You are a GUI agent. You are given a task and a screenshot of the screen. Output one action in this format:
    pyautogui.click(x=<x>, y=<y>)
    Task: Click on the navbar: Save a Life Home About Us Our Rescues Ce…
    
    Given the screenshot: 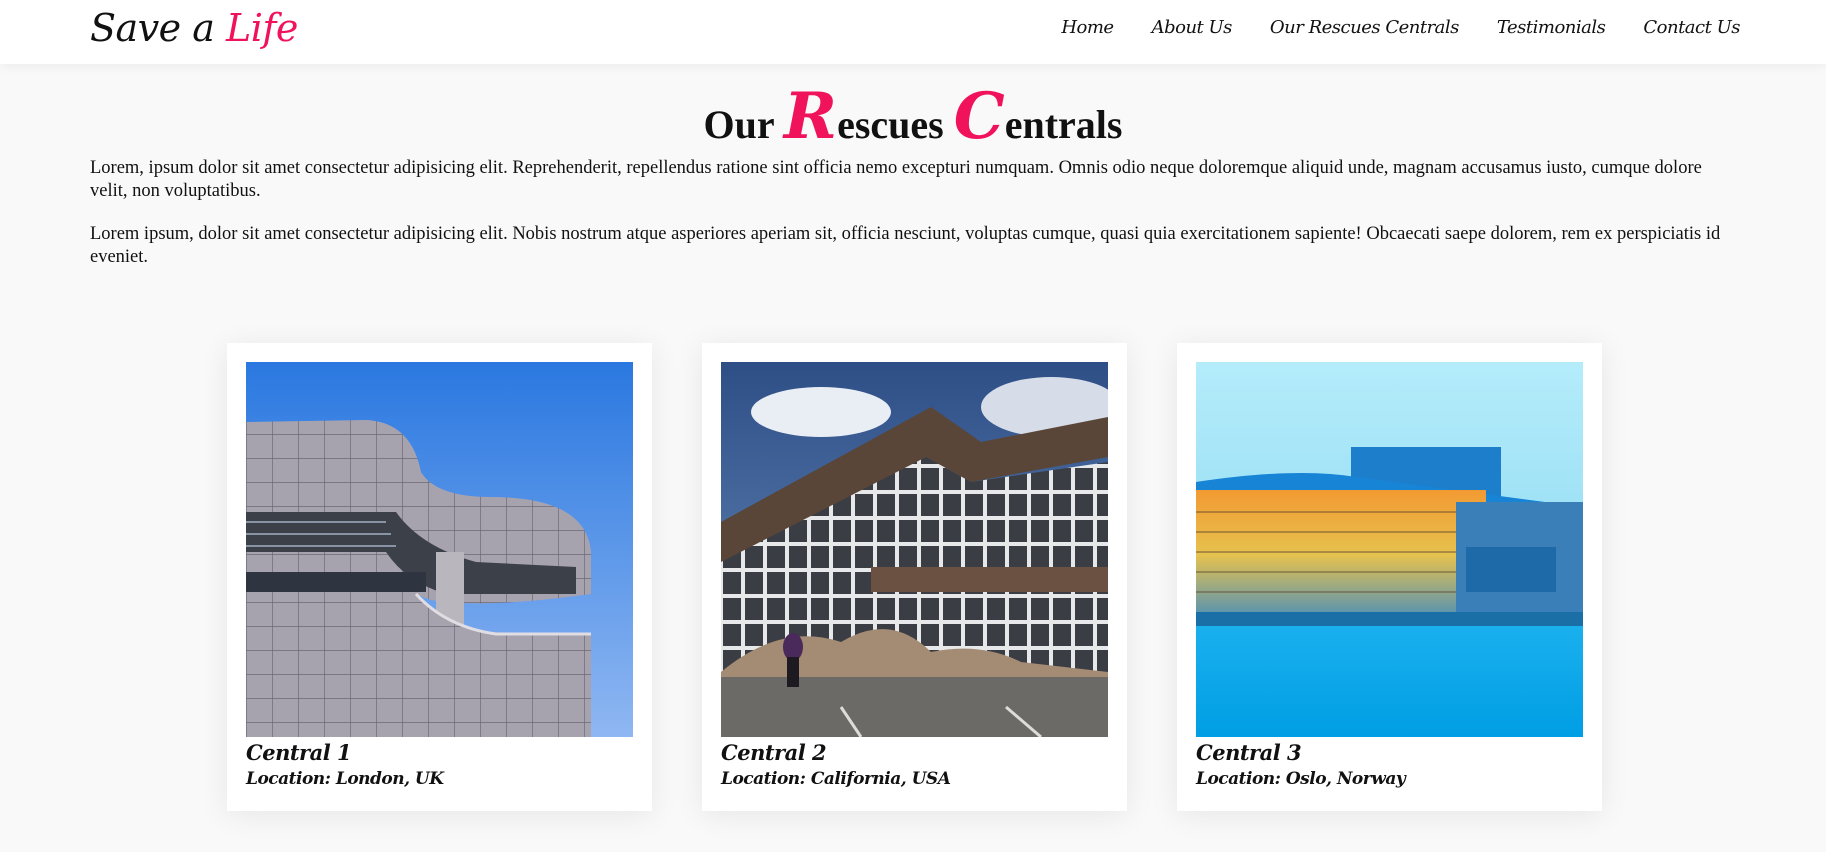 What is the action you would take?
    pyautogui.click(x=913, y=32)
    